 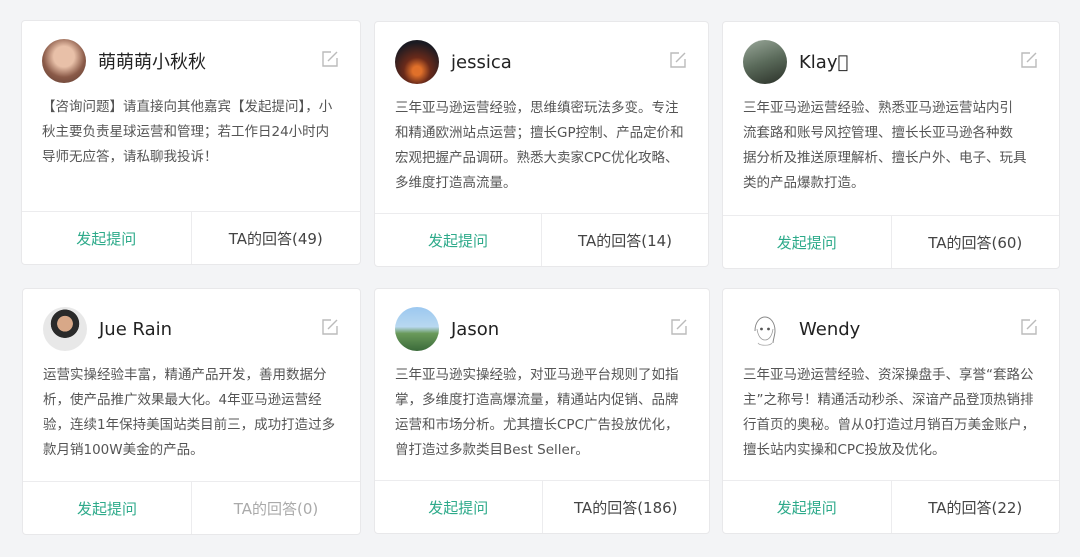 I want to click on expert-name: 萌萌萌小秋秋, so click(x=152, y=61).